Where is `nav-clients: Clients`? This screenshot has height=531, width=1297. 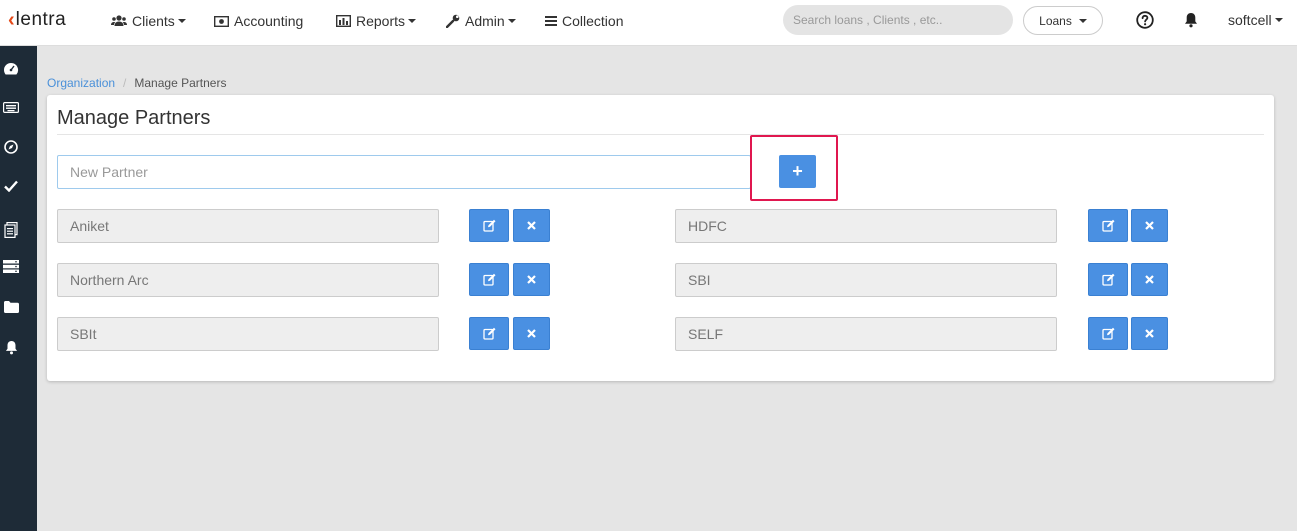
nav-clients: Clients is located at coordinates (148, 21).